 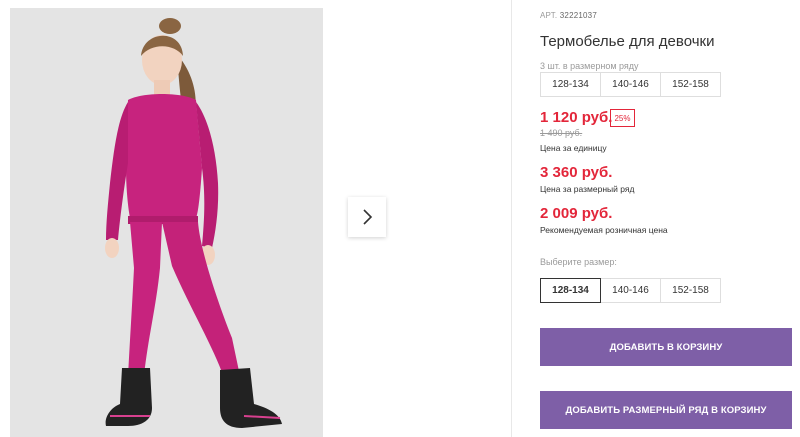 What do you see at coordinates (570, 84) in the screenshot?
I see `size-row-item: 128-134` at bounding box center [570, 84].